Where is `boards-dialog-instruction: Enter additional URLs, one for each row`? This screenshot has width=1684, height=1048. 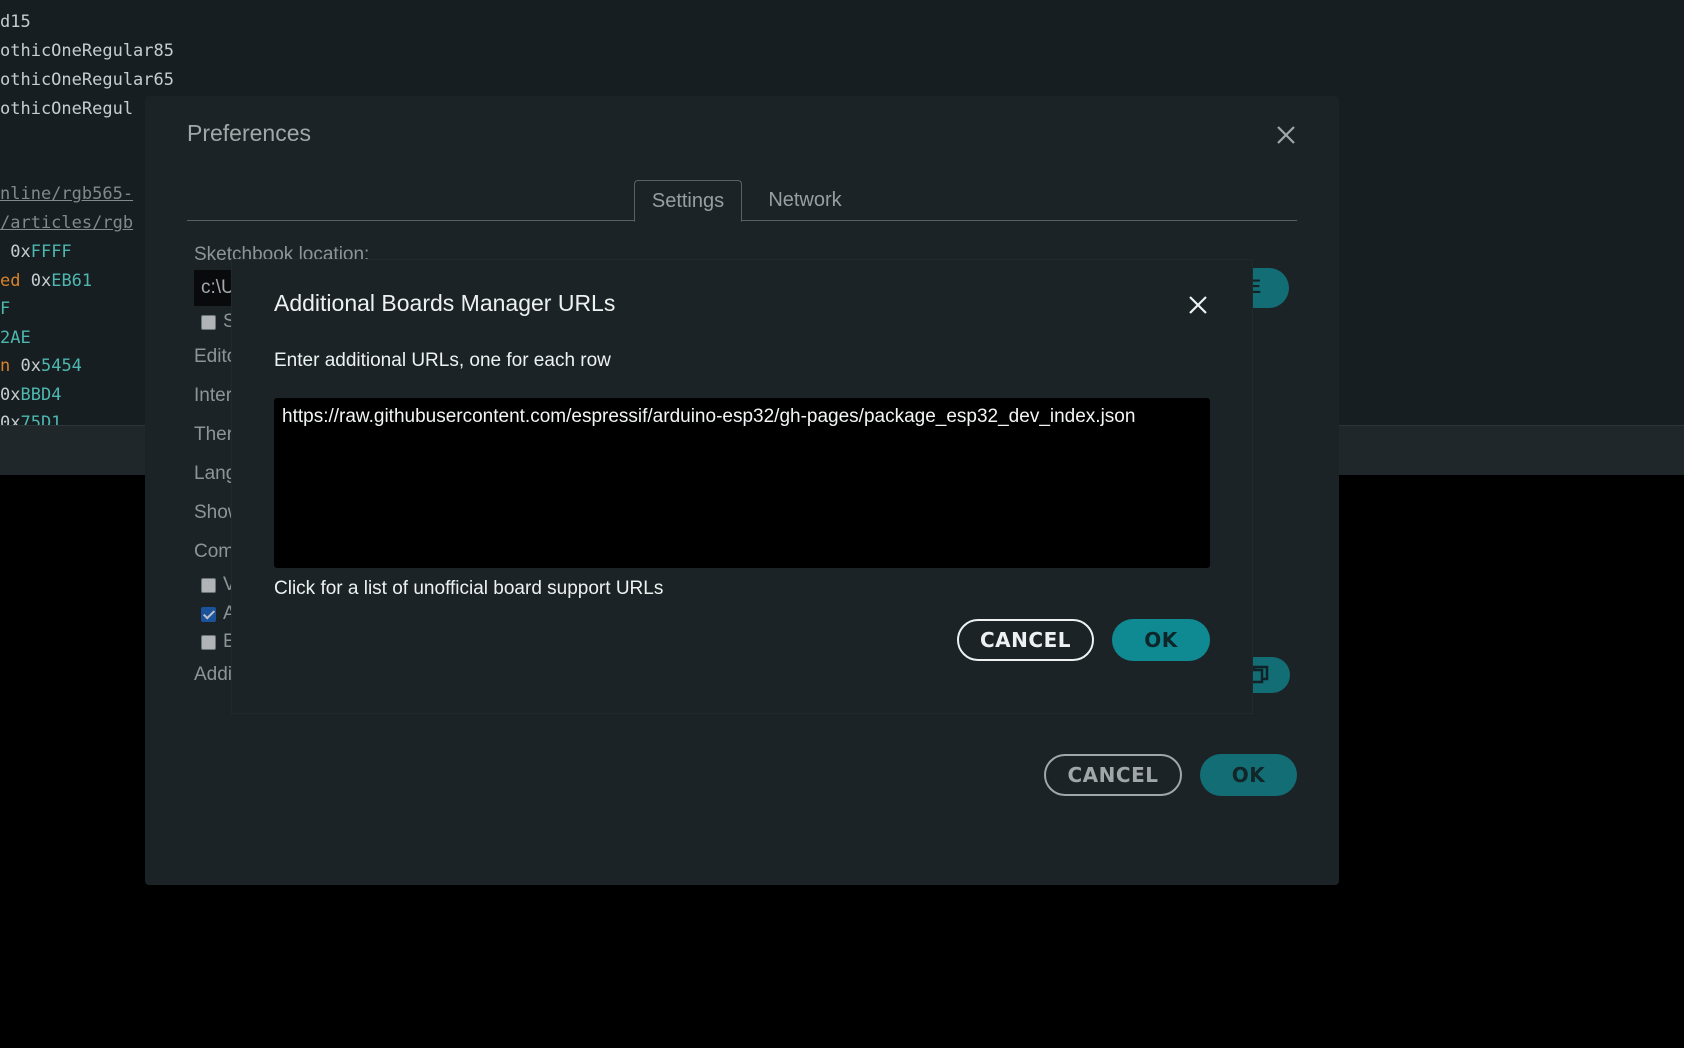
boards-dialog-instruction: Enter additional URLs, one for each row is located at coordinates (442, 360).